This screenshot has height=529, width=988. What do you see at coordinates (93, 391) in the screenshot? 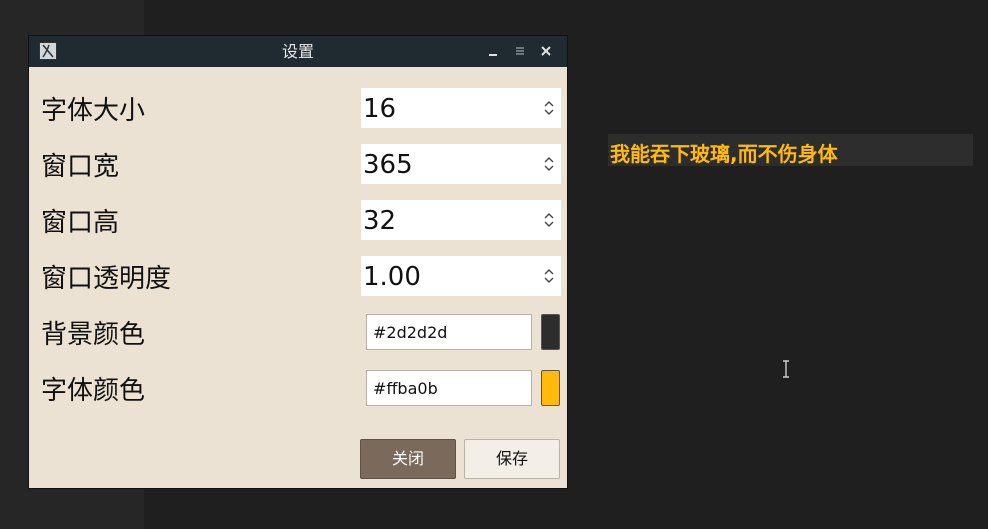
I see `font-color-label: 字体颜色` at bounding box center [93, 391].